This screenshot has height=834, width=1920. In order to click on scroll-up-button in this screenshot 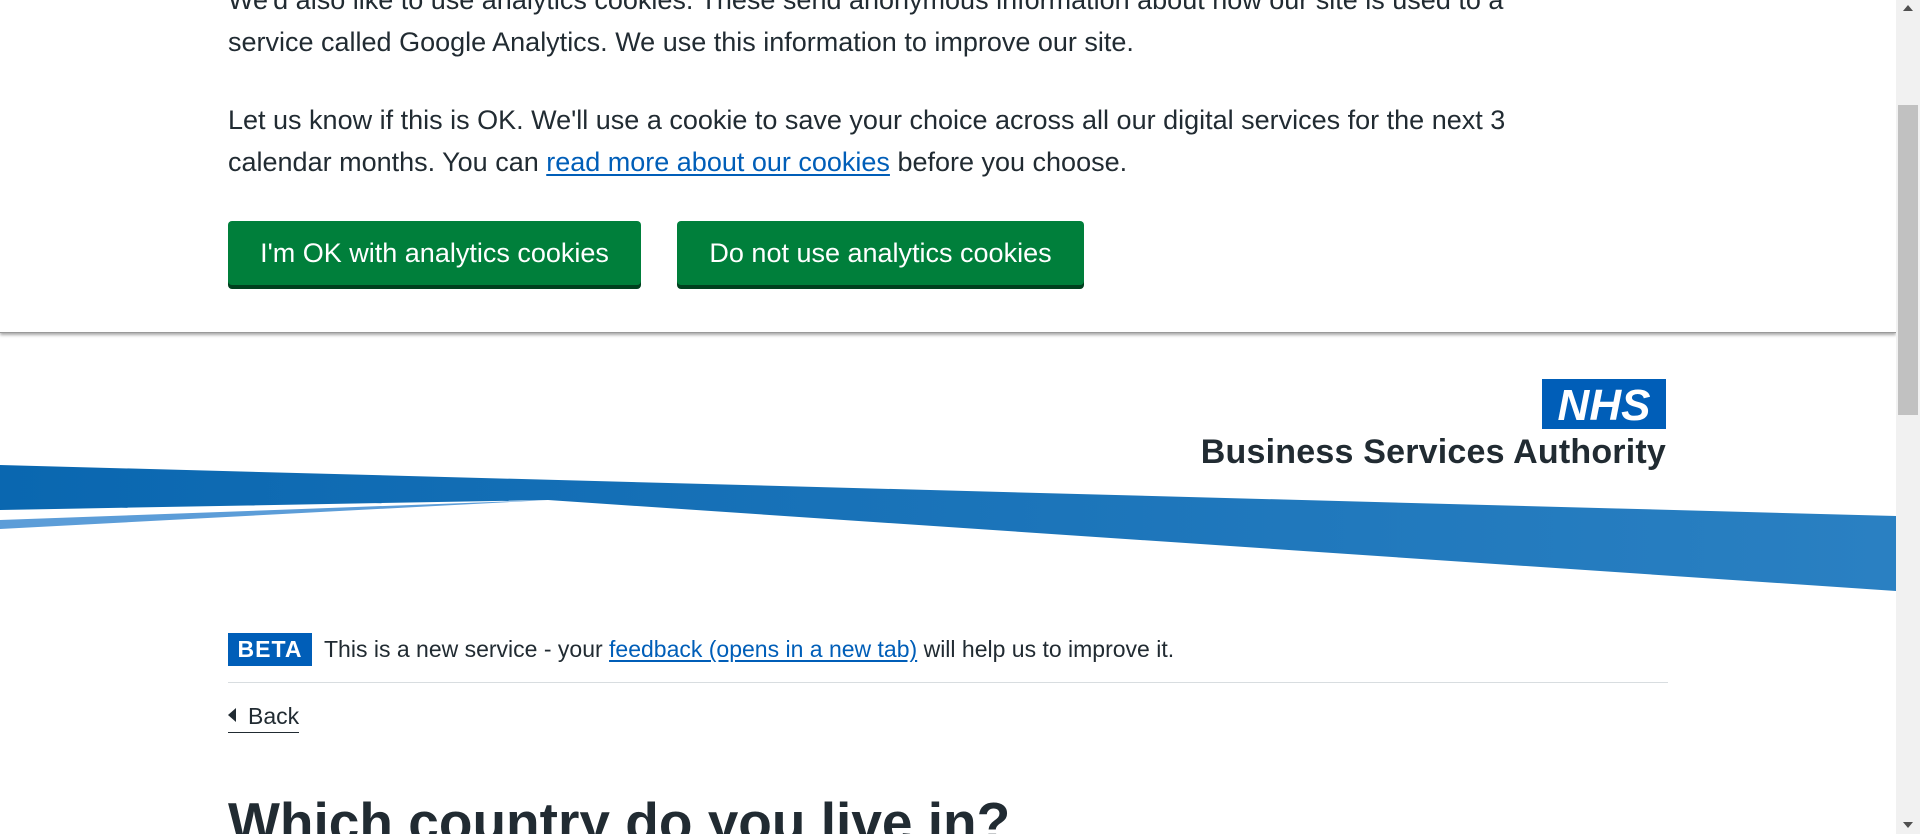, I will do `click(1908, 8)`.